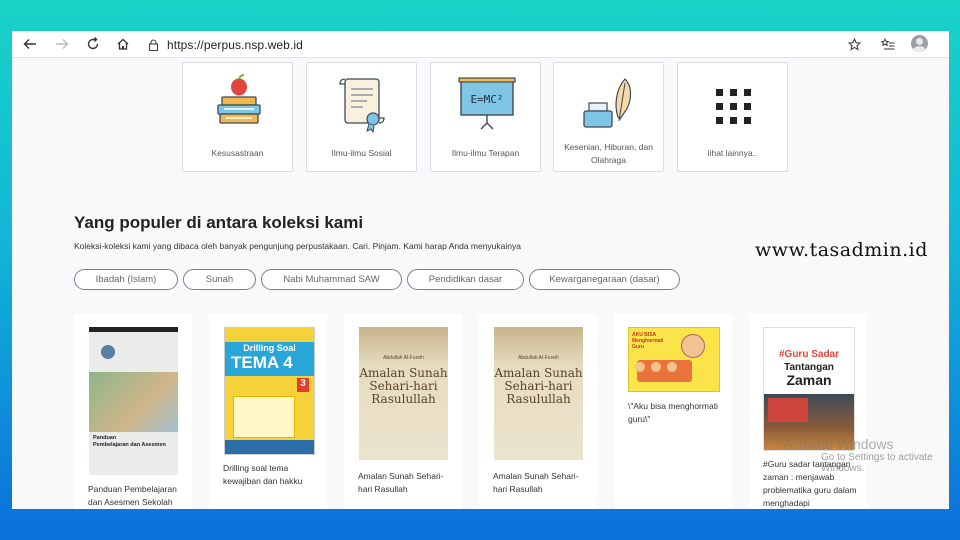  I want to click on category-label: Kesusastraan, so click(237, 153).